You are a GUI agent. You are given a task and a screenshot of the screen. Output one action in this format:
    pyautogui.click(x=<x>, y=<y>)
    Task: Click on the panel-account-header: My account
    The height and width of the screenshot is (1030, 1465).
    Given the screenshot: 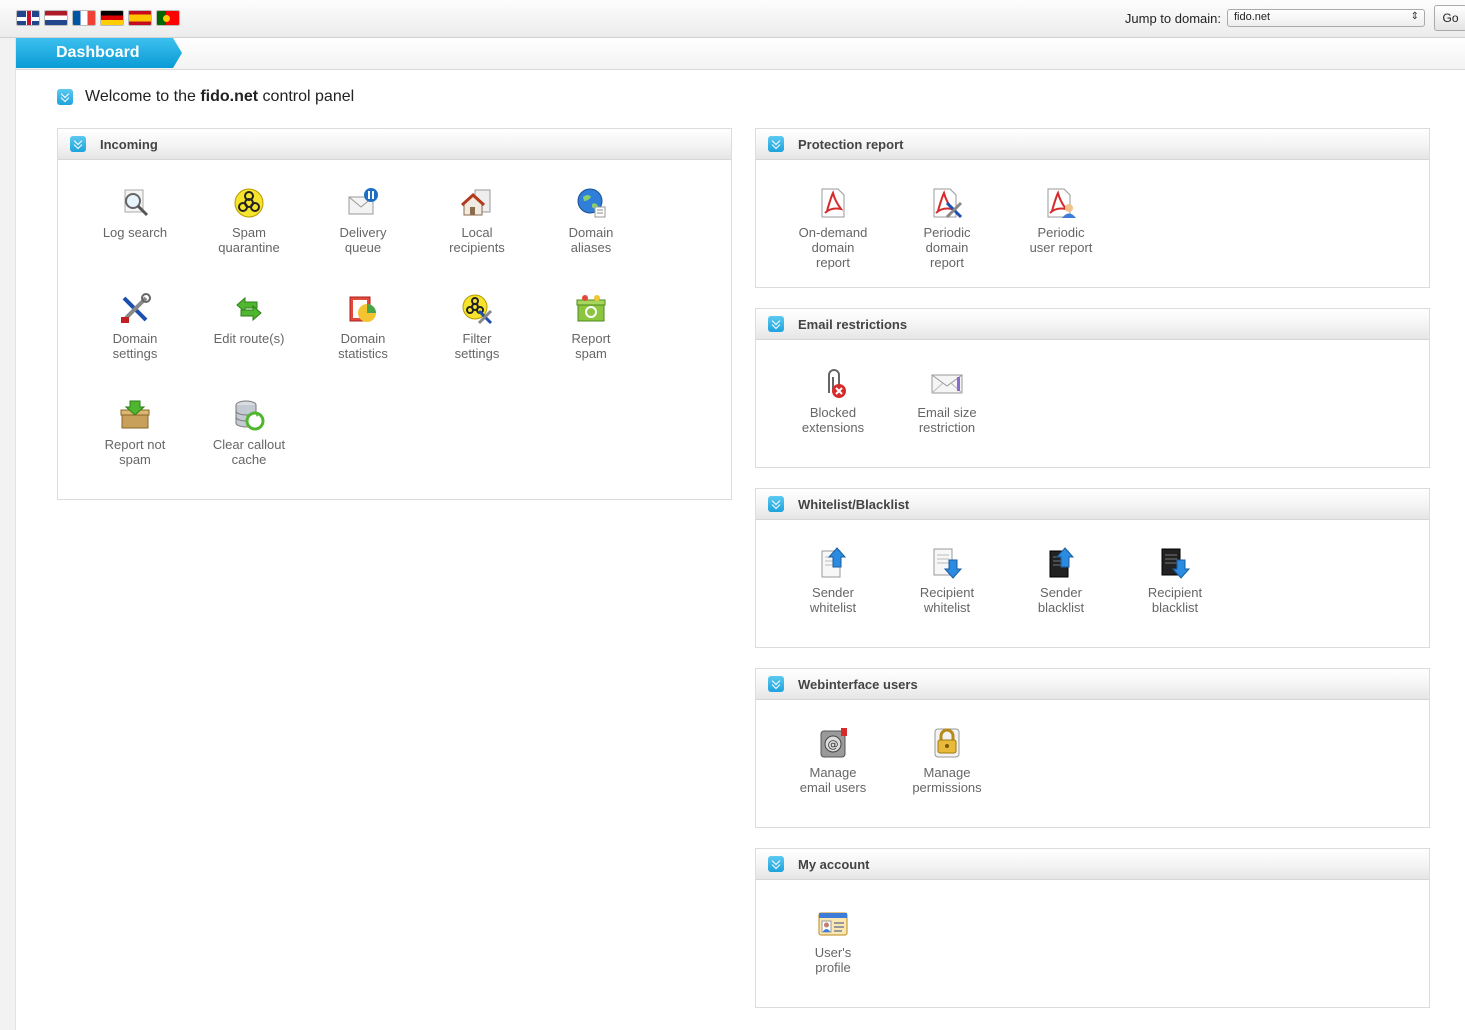 What is the action you would take?
    pyautogui.click(x=1092, y=864)
    